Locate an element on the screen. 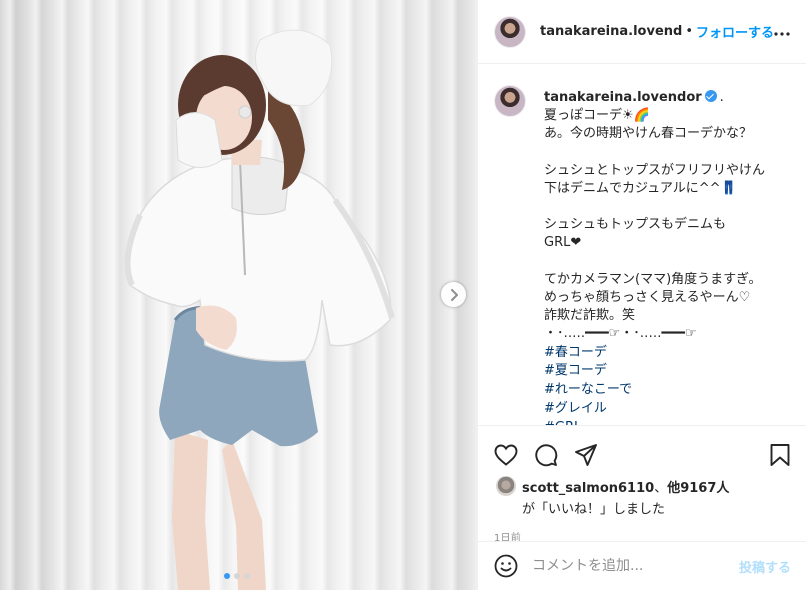 The height and width of the screenshot is (590, 806). comment-form: 投稿する is located at coordinates (642, 565).